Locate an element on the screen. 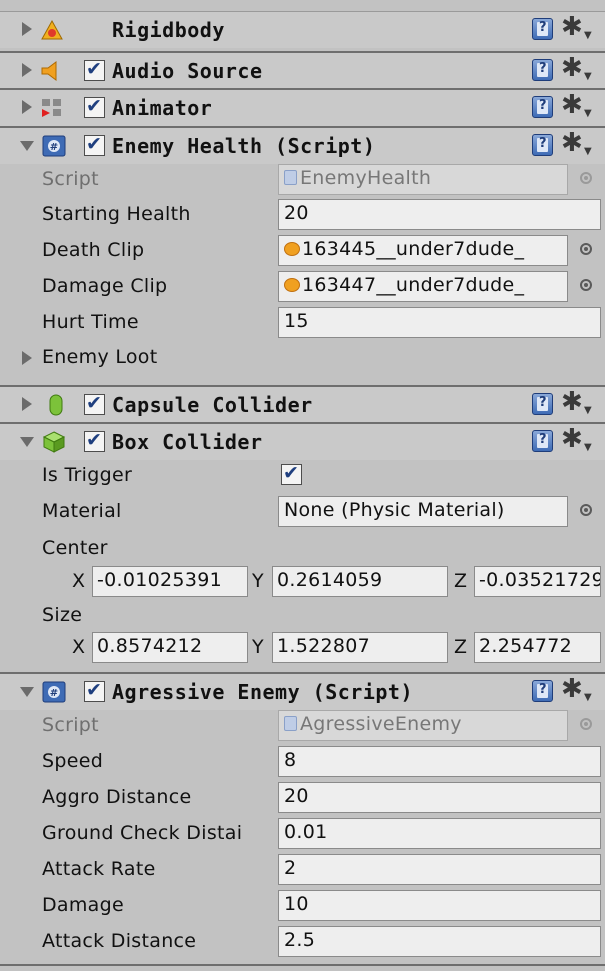  component-header-agressive-enemy: # Agressive Enemy (Script) ✱▼ is located at coordinates (302, 691).